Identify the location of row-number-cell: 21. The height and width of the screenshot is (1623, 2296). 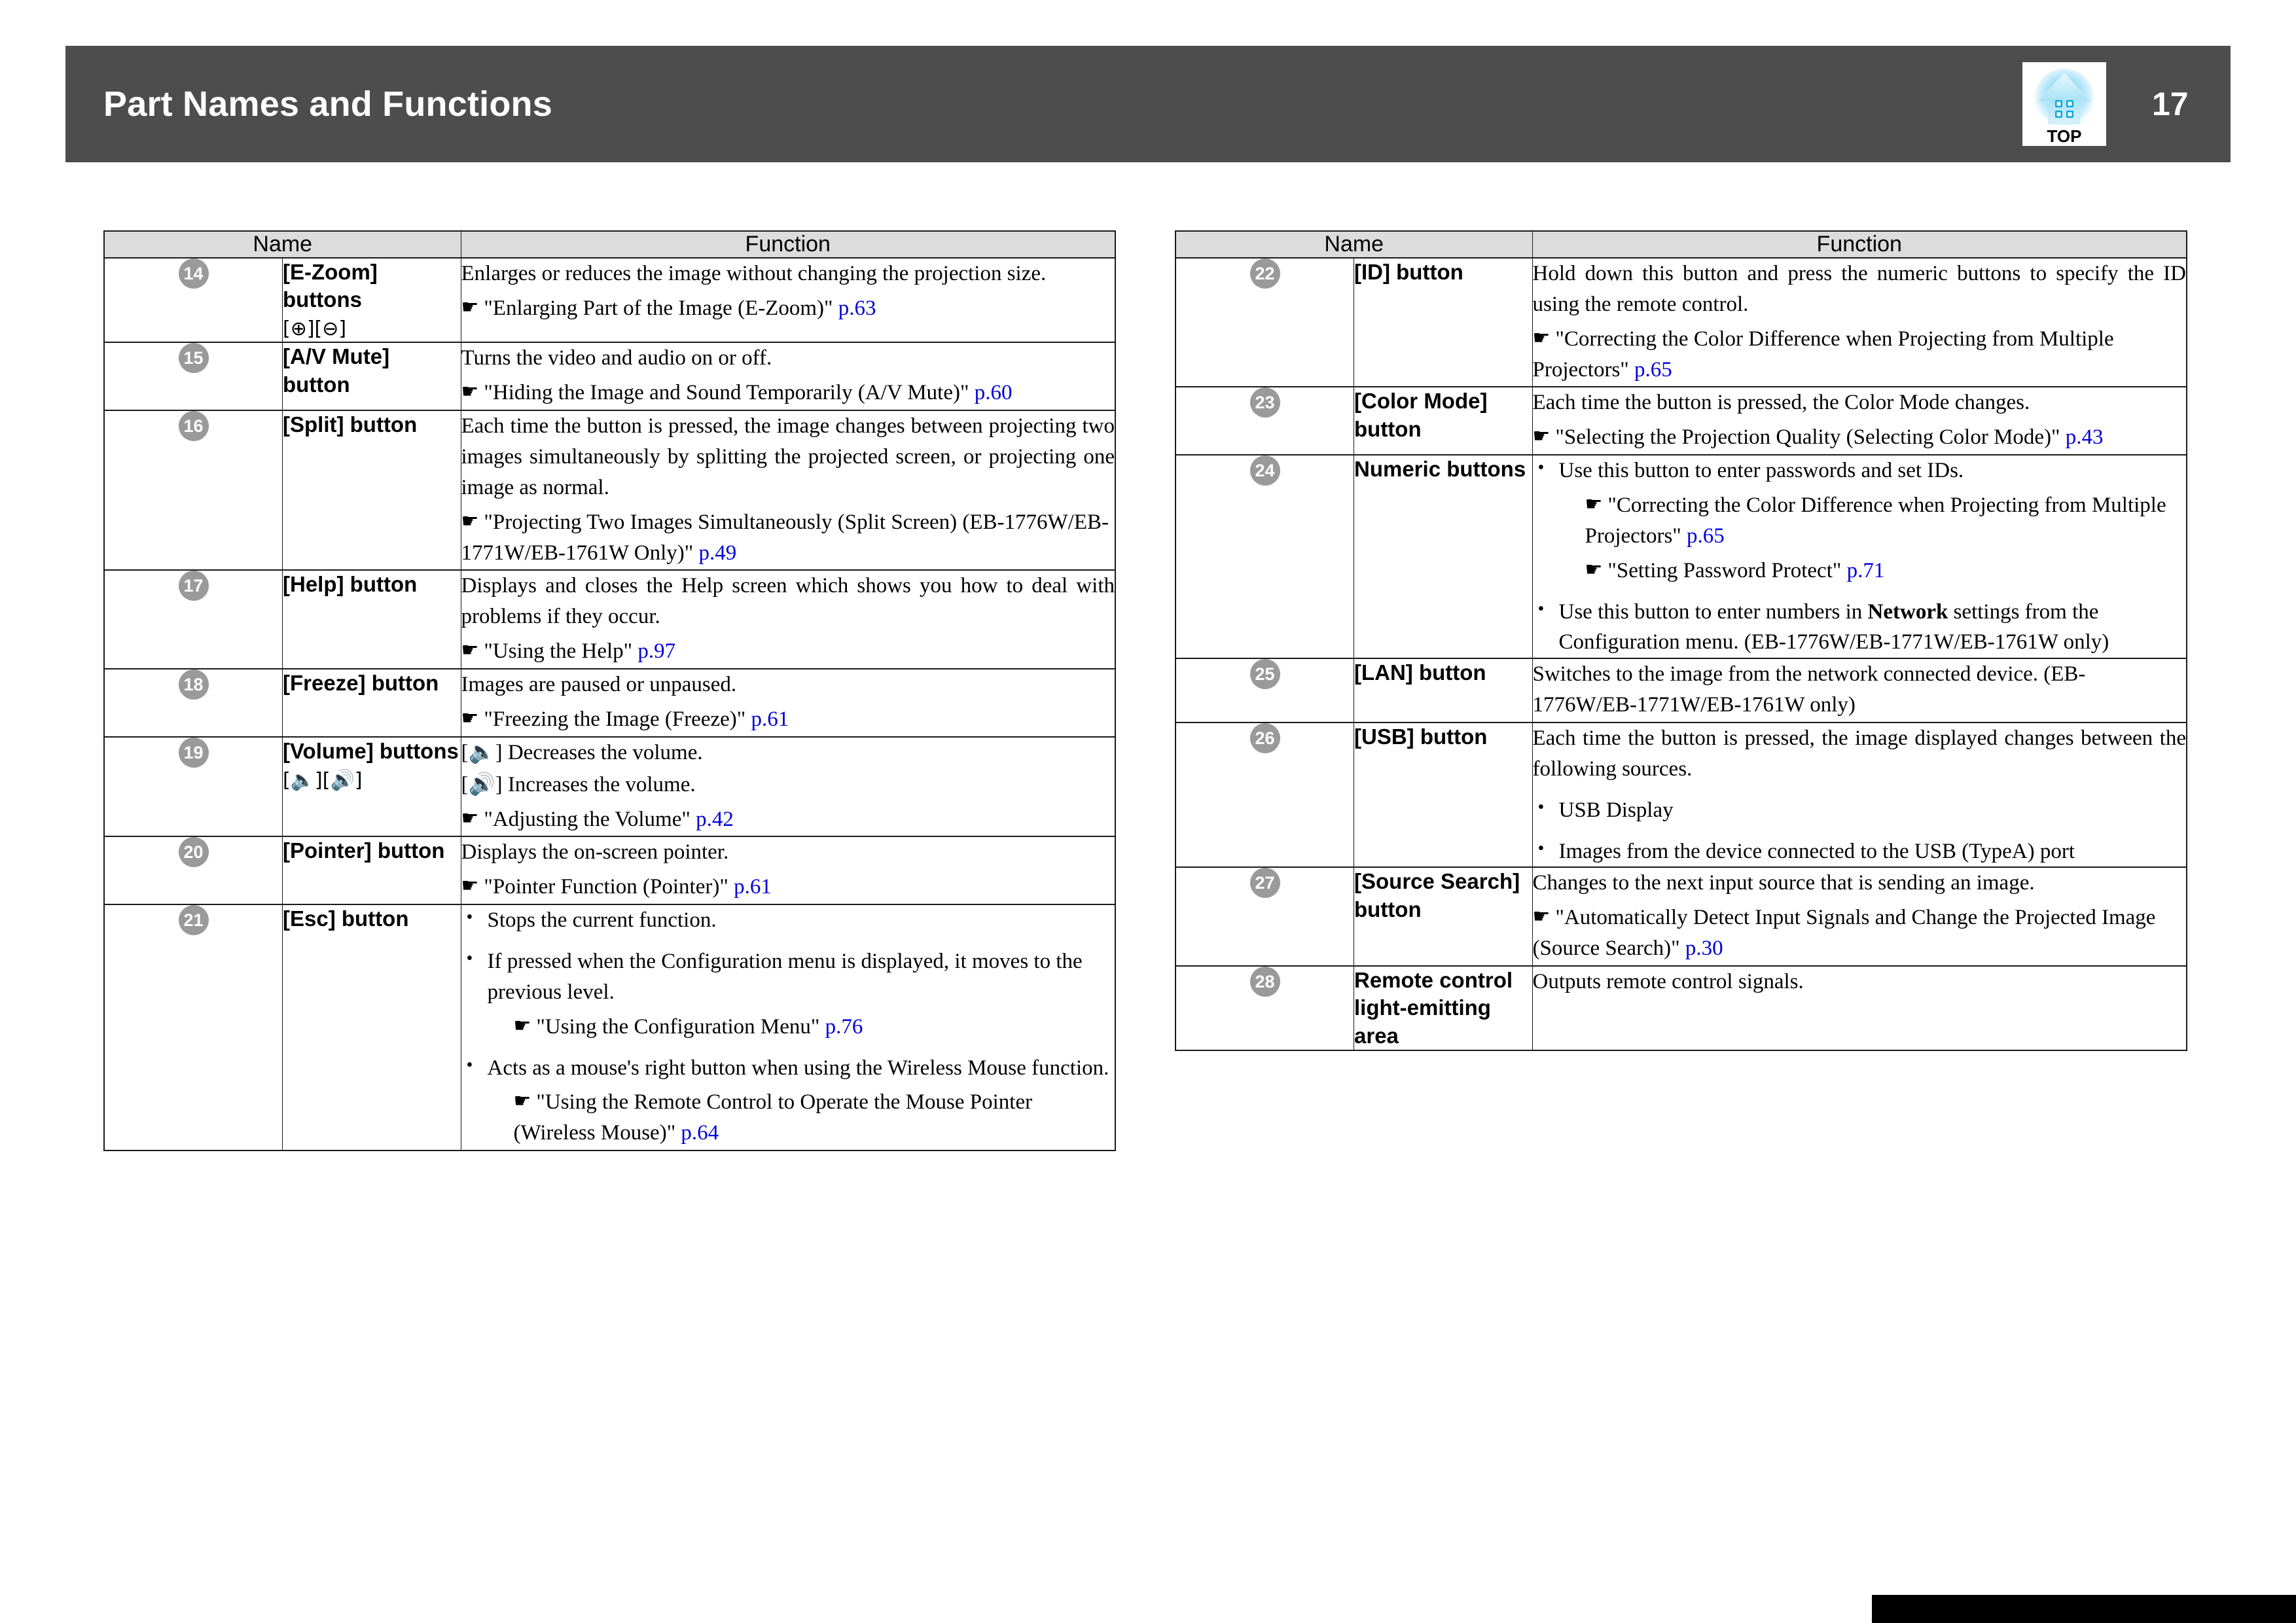
(193, 1027).